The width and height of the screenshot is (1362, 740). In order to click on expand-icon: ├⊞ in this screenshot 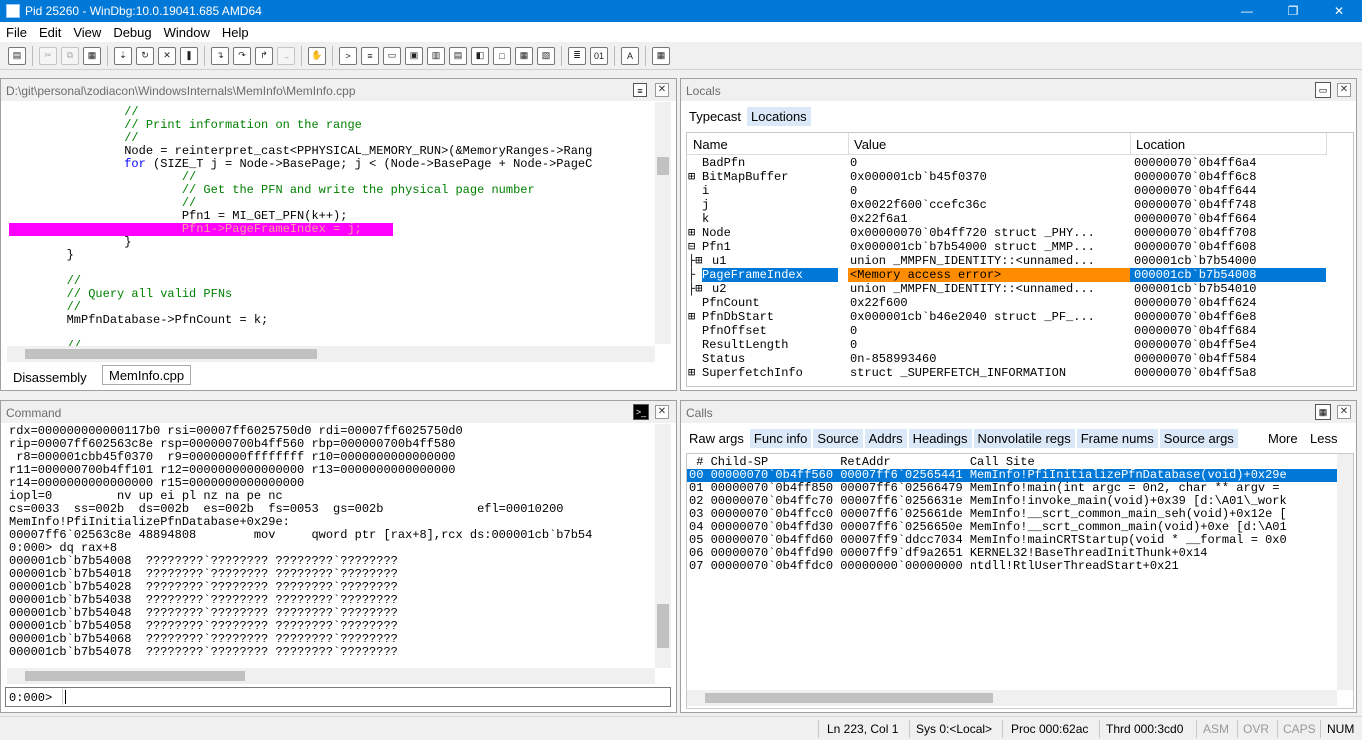, I will do `click(695, 261)`.